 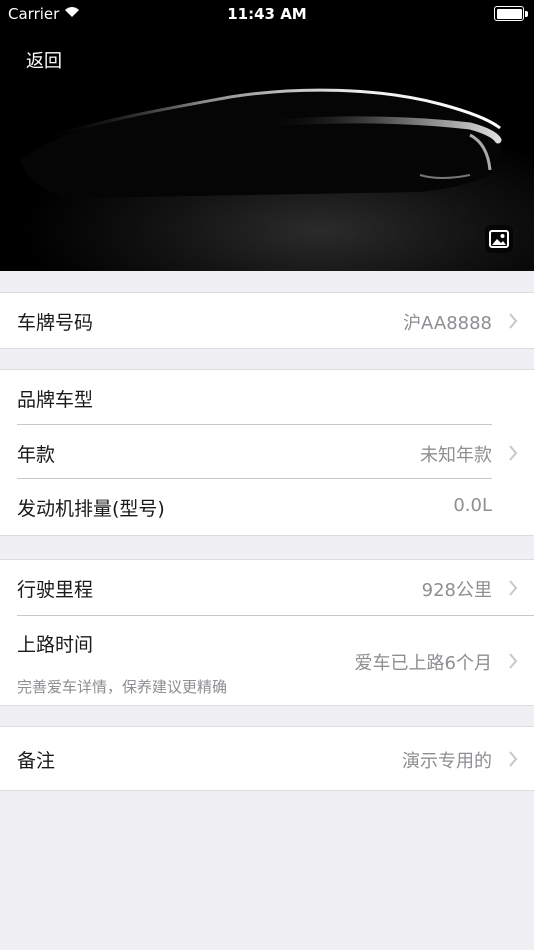 I want to click on status-time: 11:43 AM, so click(x=267, y=14).